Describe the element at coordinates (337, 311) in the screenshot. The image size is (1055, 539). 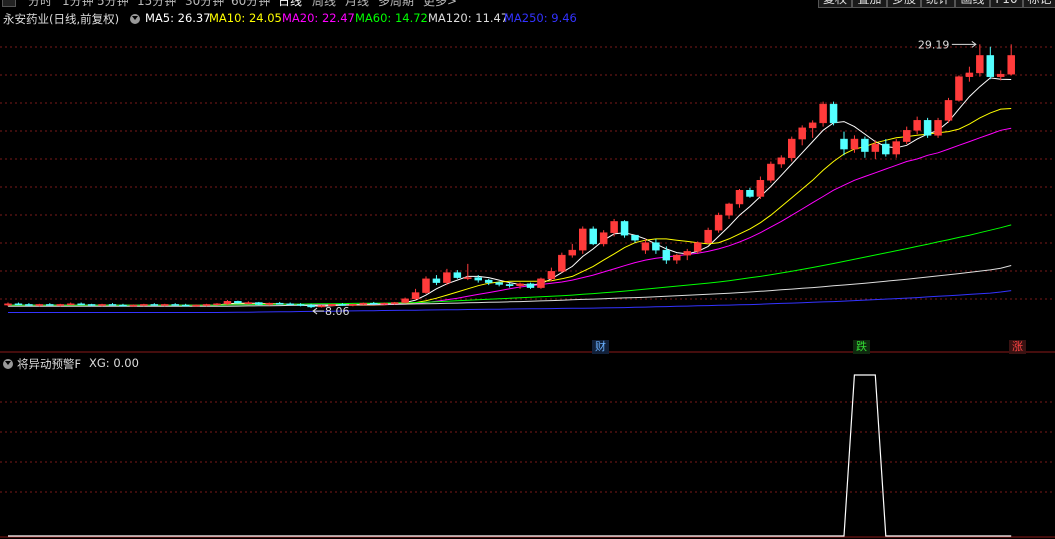
I see `low-price-label: 8.06` at that location.